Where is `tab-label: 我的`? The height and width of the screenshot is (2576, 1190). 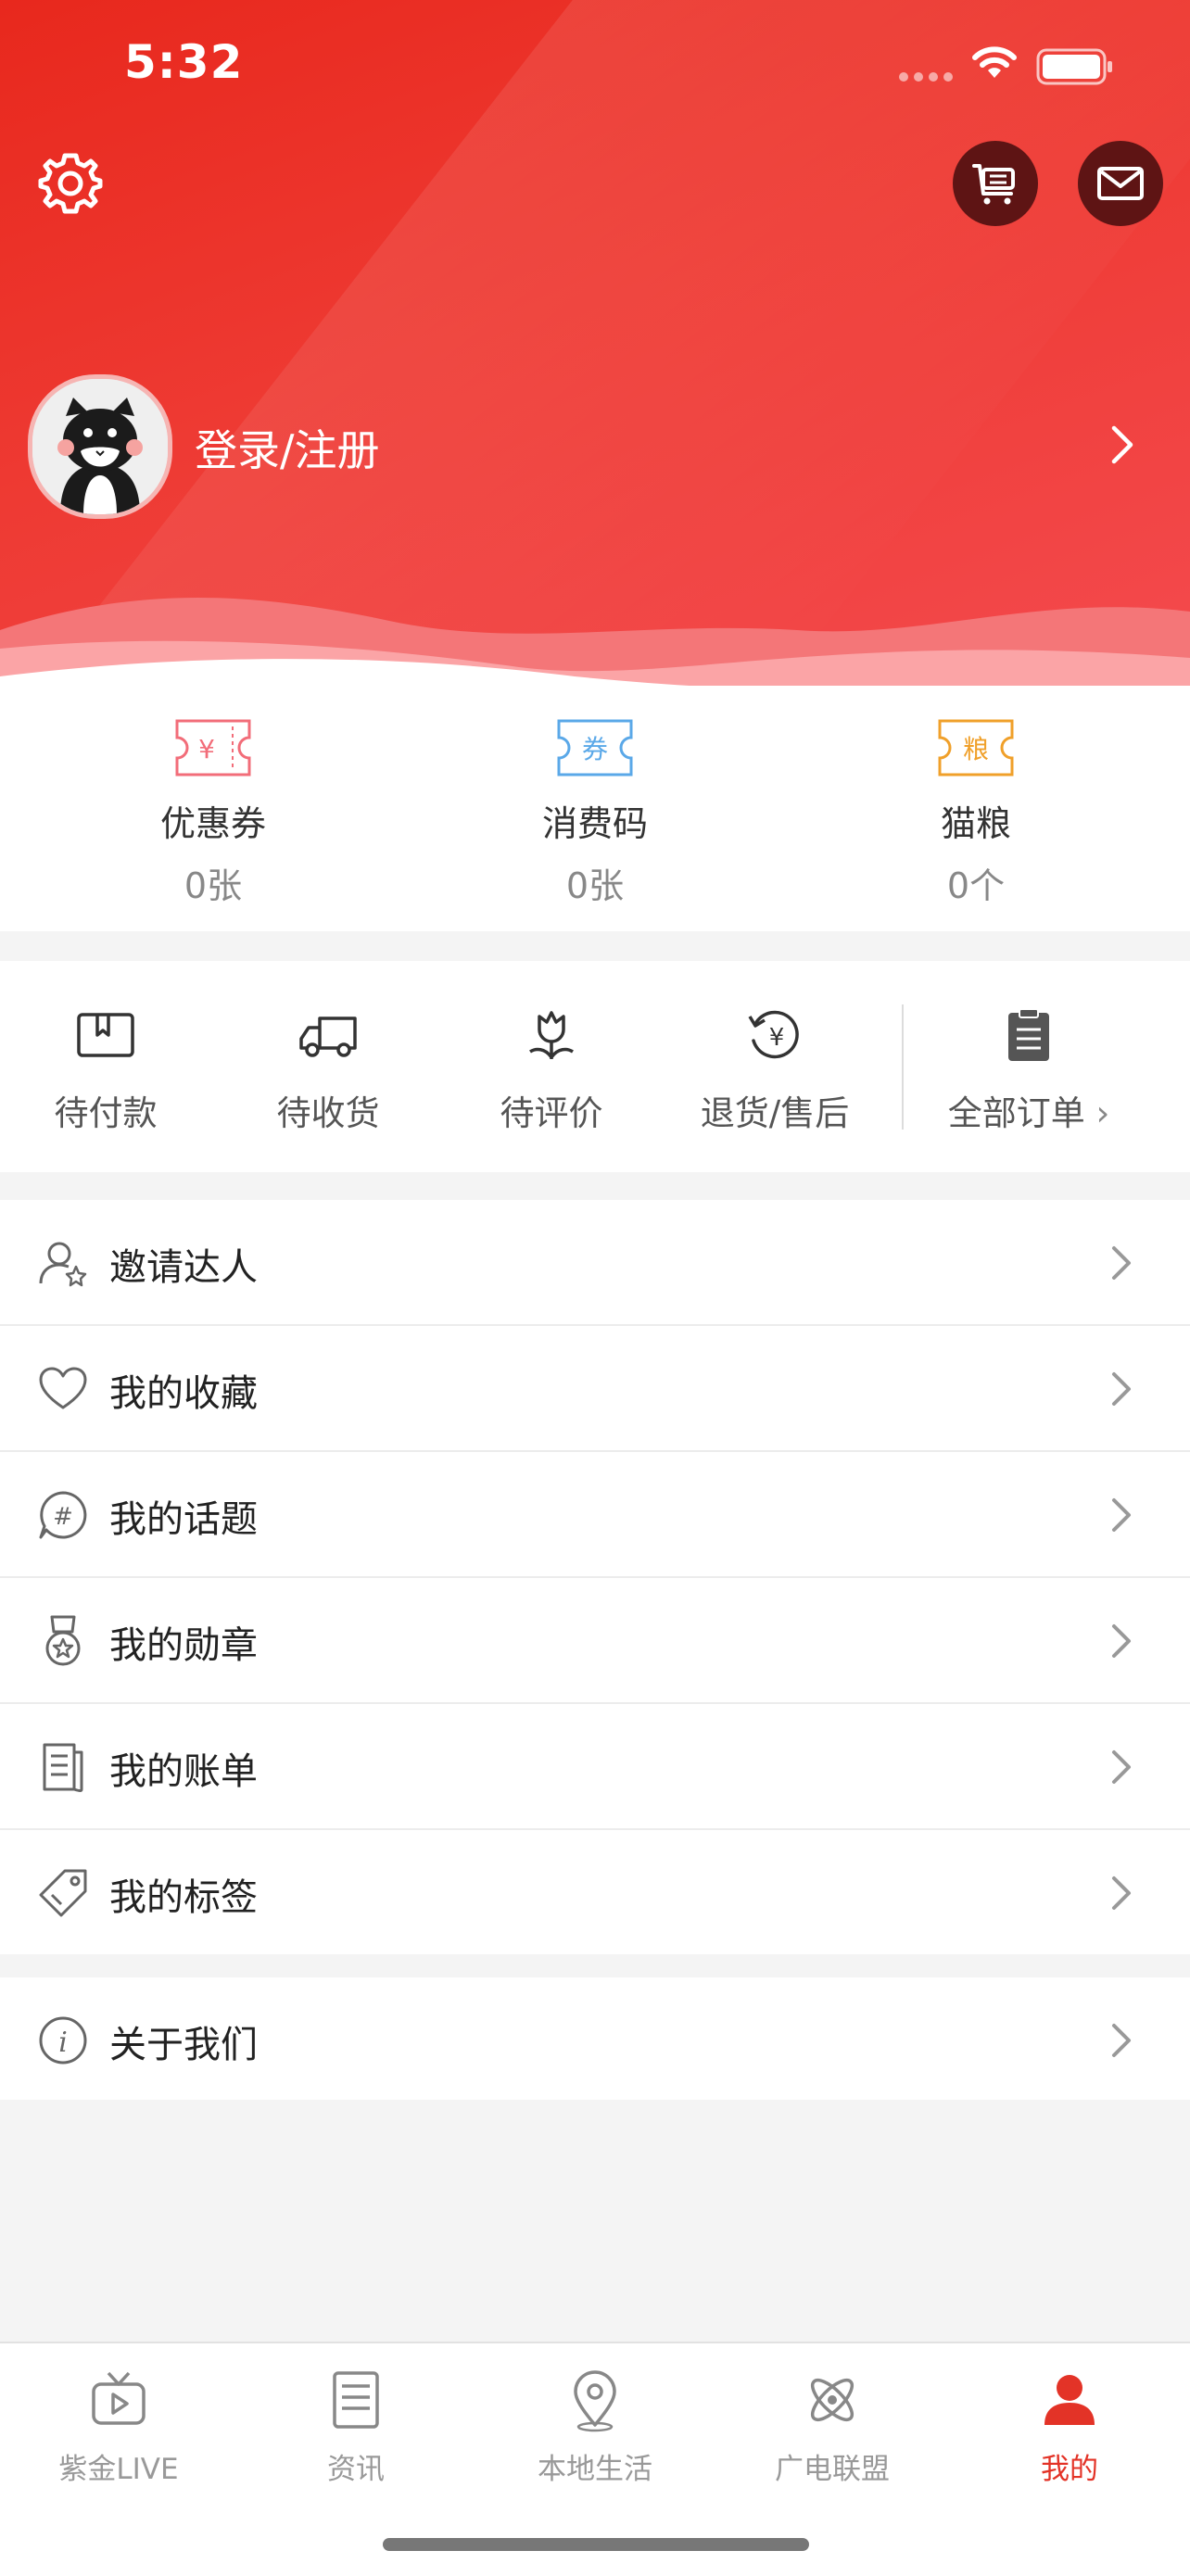 tab-label: 我的 is located at coordinates (1069, 2469).